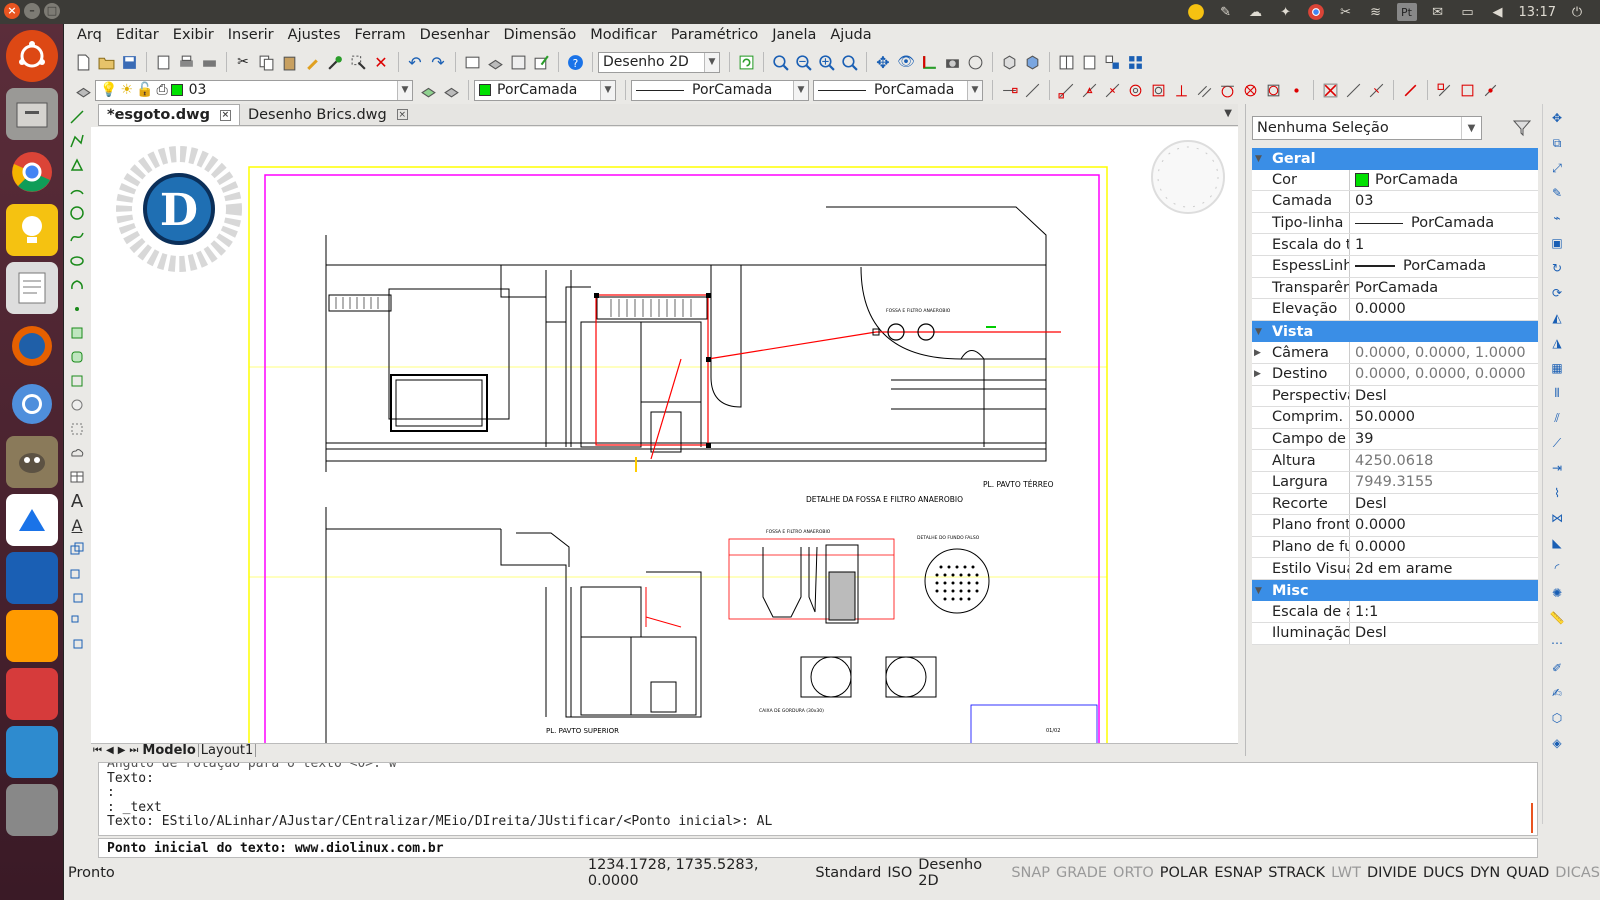 The image size is (1600, 900). Describe the element at coordinates (472, 62) in the screenshot. I see `layer-manager-icon` at that location.